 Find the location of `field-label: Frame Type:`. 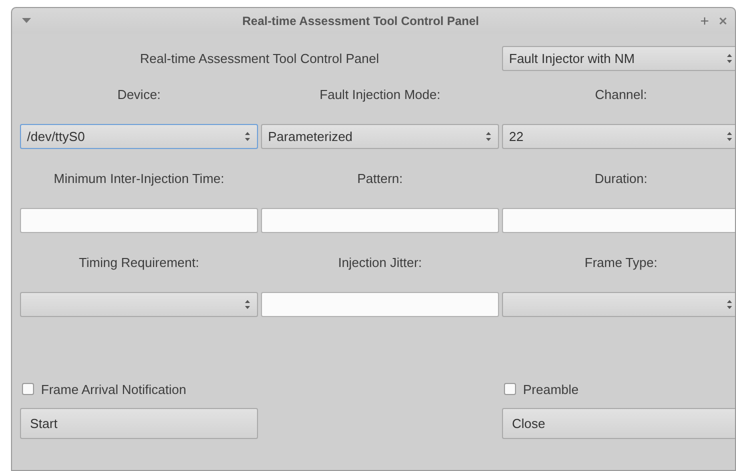

field-label: Frame Type: is located at coordinates (621, 263).